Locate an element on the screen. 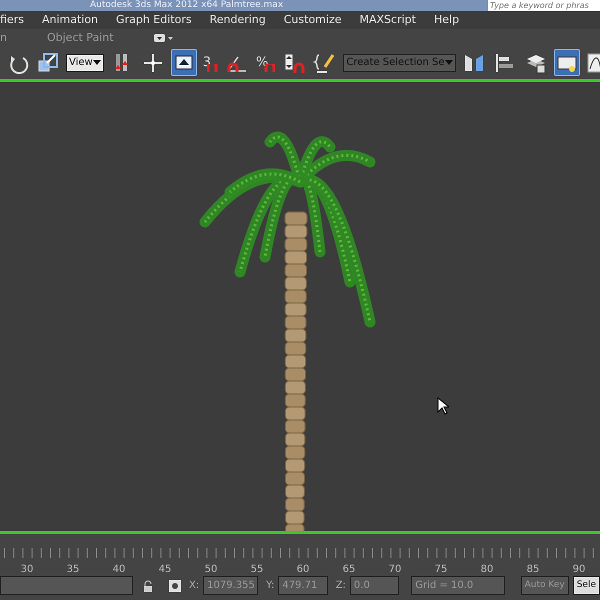 The width and height of the screenshot is (600, 600). coordinate-label: X: is located at coordinates (194, 586).